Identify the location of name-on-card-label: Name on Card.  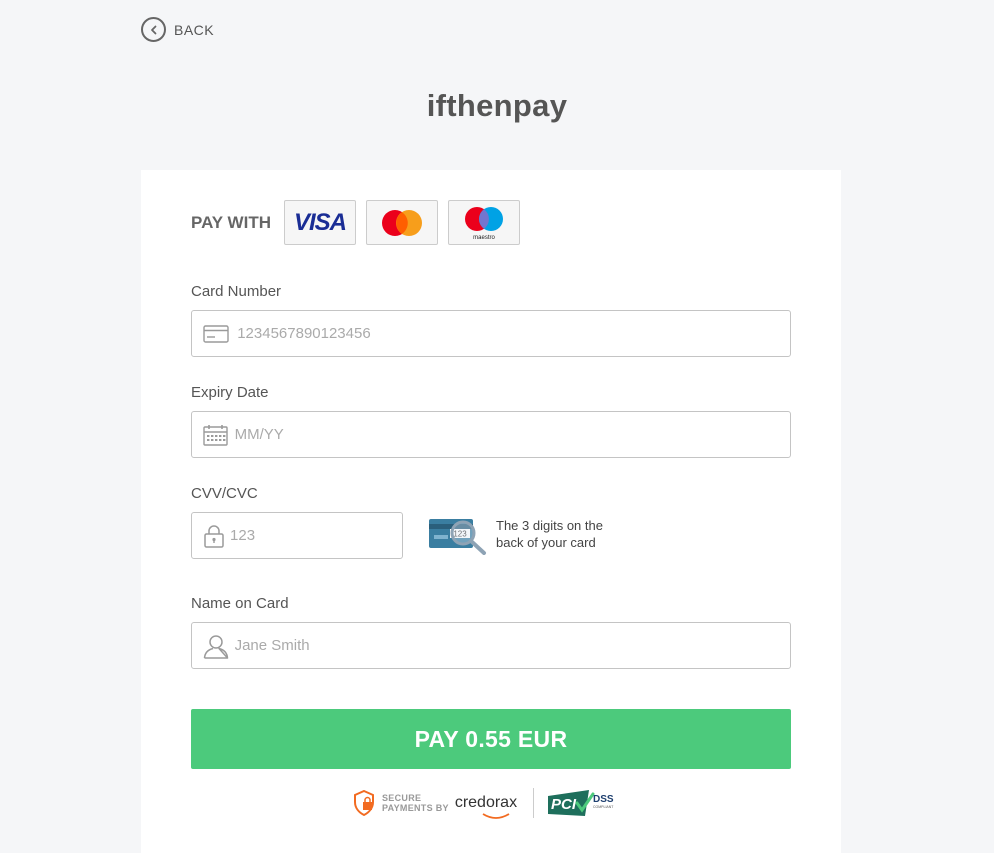
(240, 603).